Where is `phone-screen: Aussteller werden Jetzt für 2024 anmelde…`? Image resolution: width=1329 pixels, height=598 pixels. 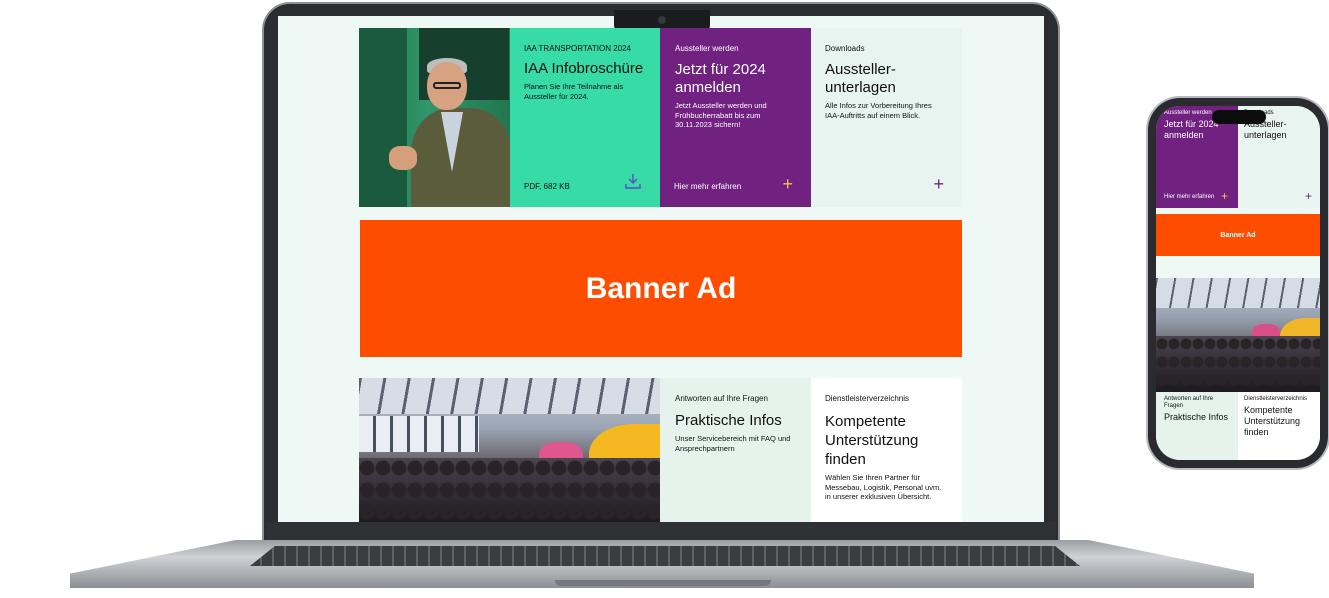
phone-screen: Aussteller werden Jetzt für 2024 anmelde… is located at coordinates (1238, 283).